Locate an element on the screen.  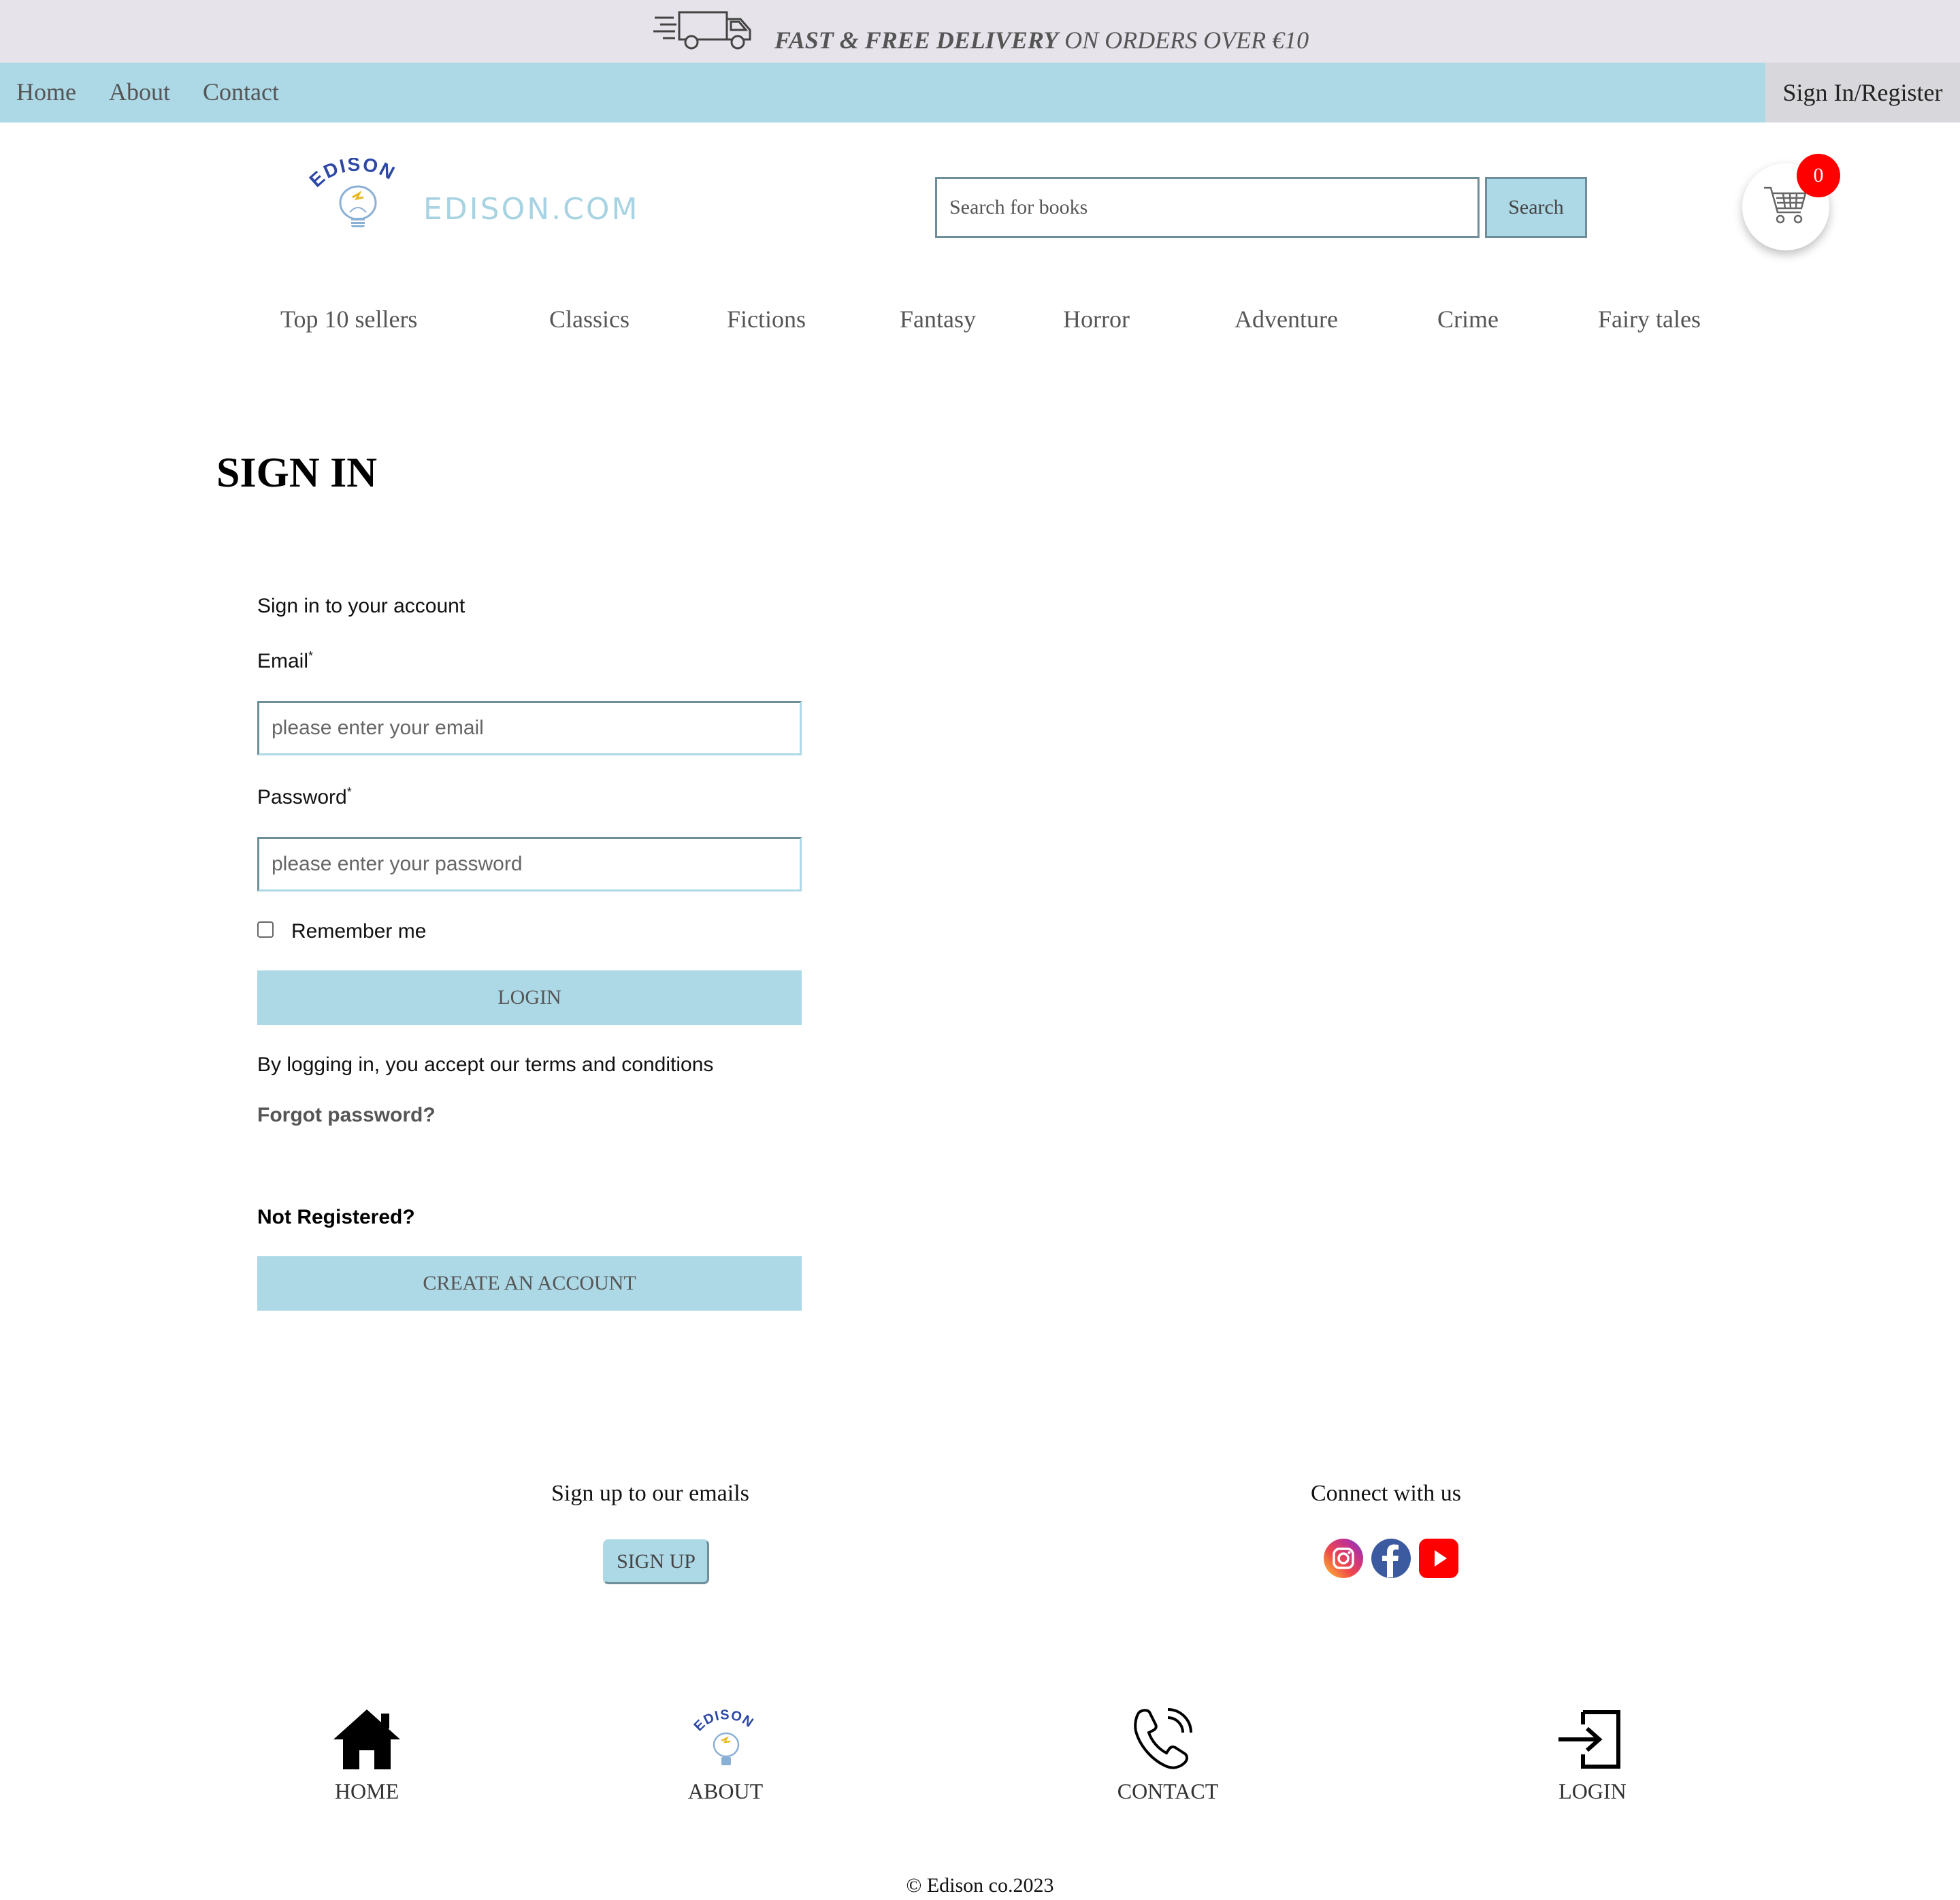
delivery-text-bold: FAST & FREE DELIVERY is located at coordinates (917, 40).